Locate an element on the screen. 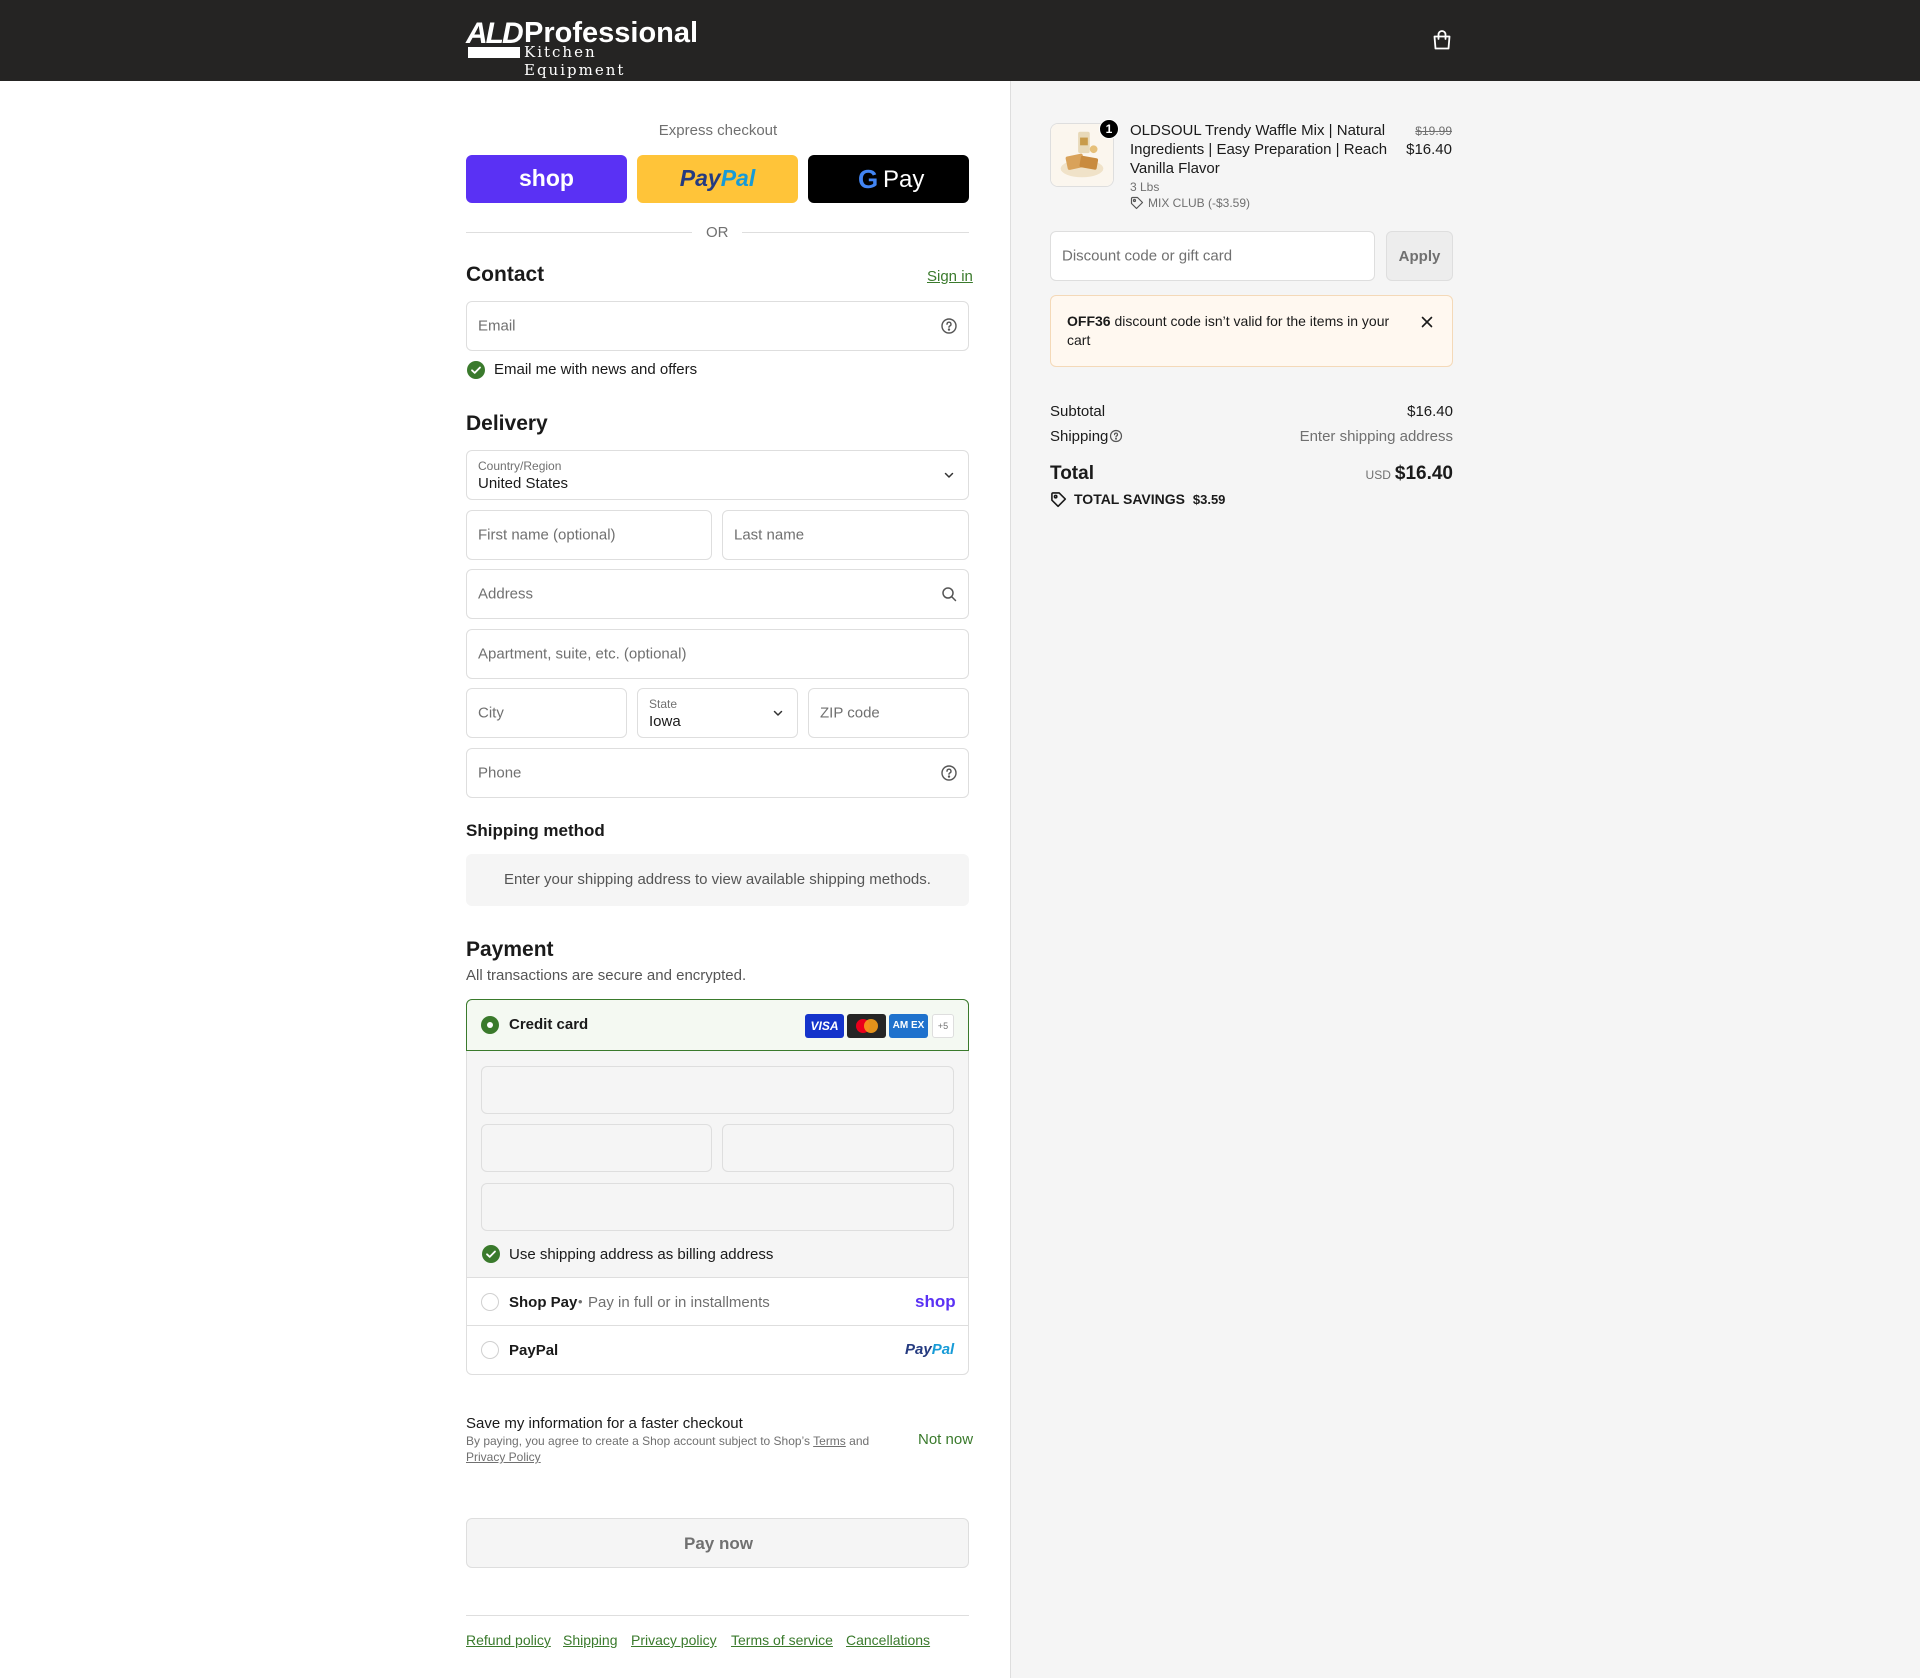  city-field: City is located at coordinates (546, 713).